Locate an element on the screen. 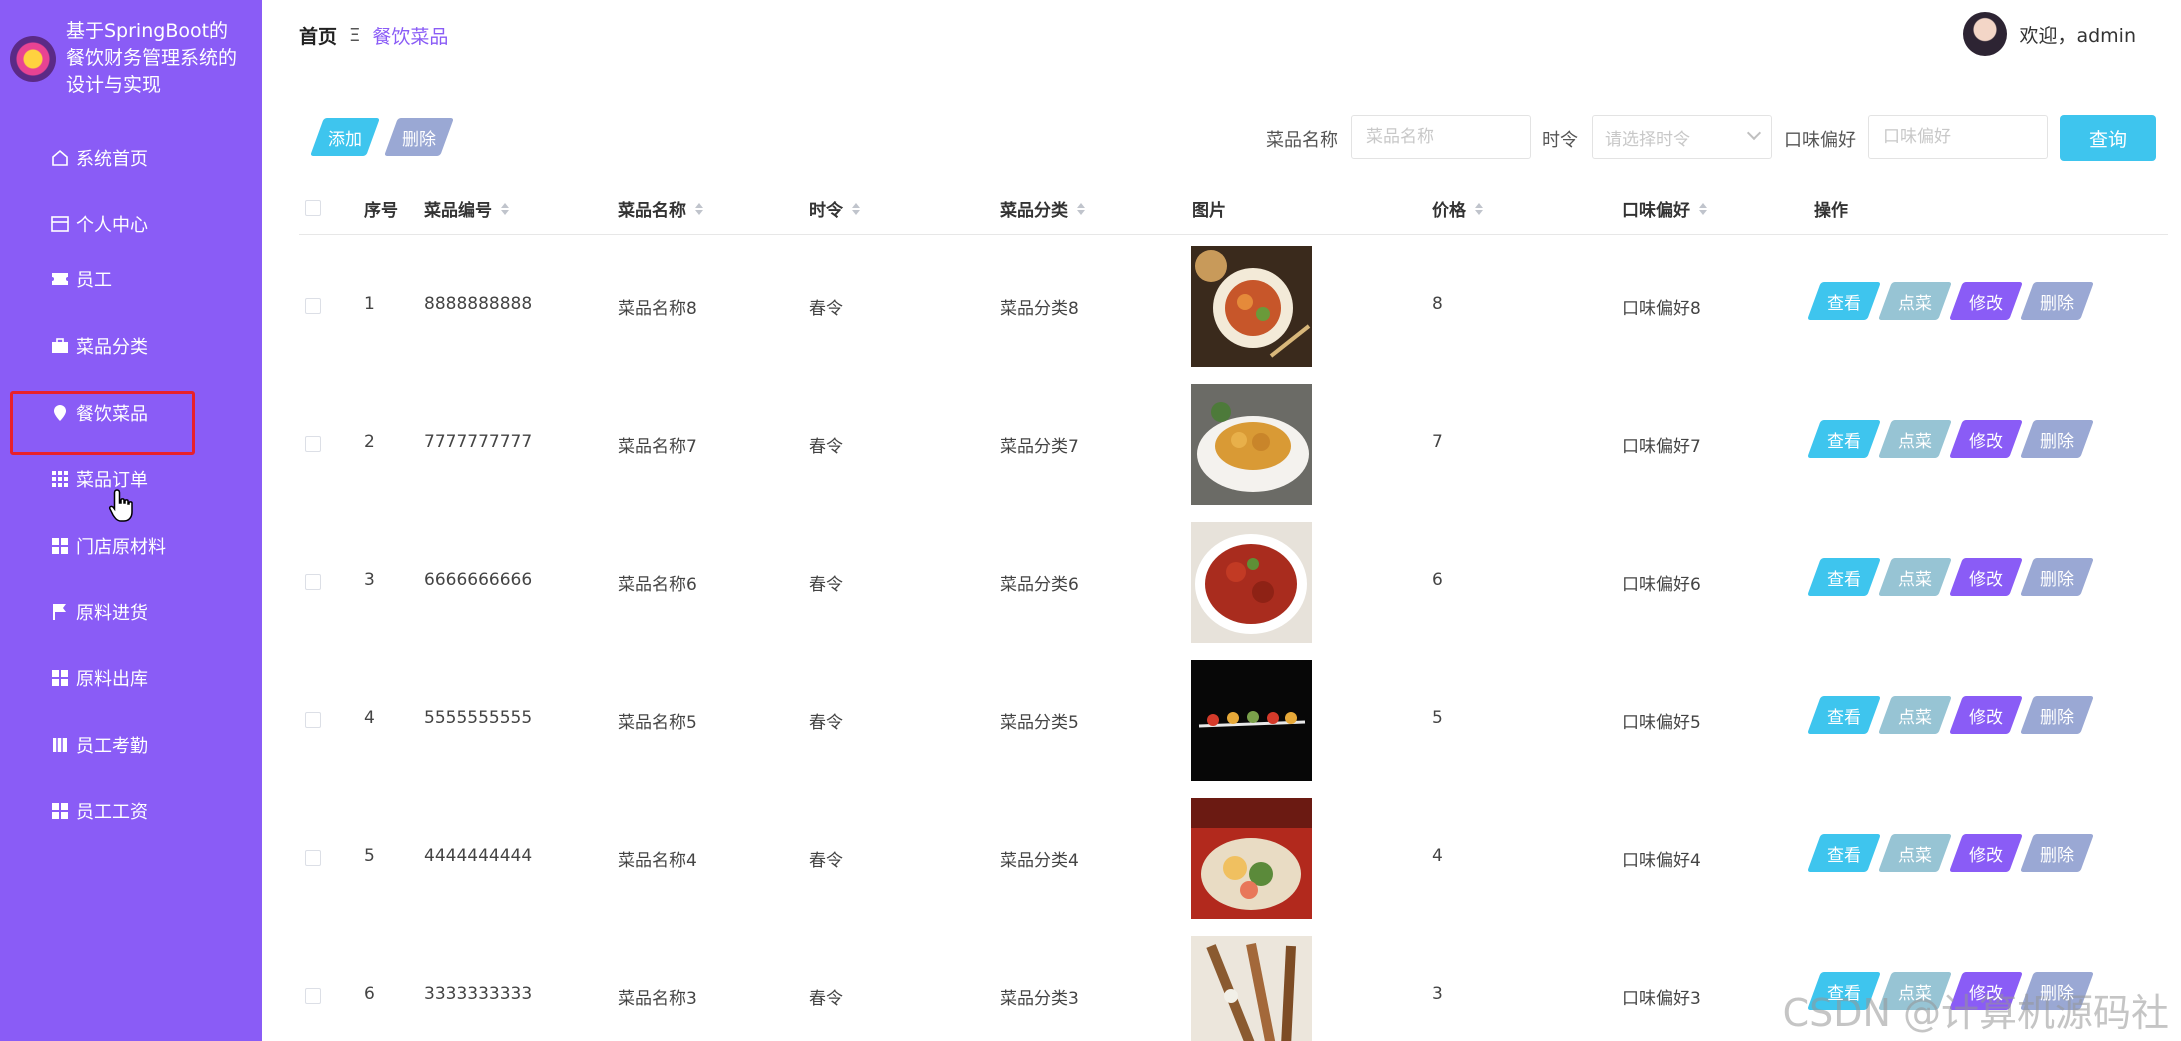  sidebar-item-label: 原料进货 is located at coordinates (112, 613).